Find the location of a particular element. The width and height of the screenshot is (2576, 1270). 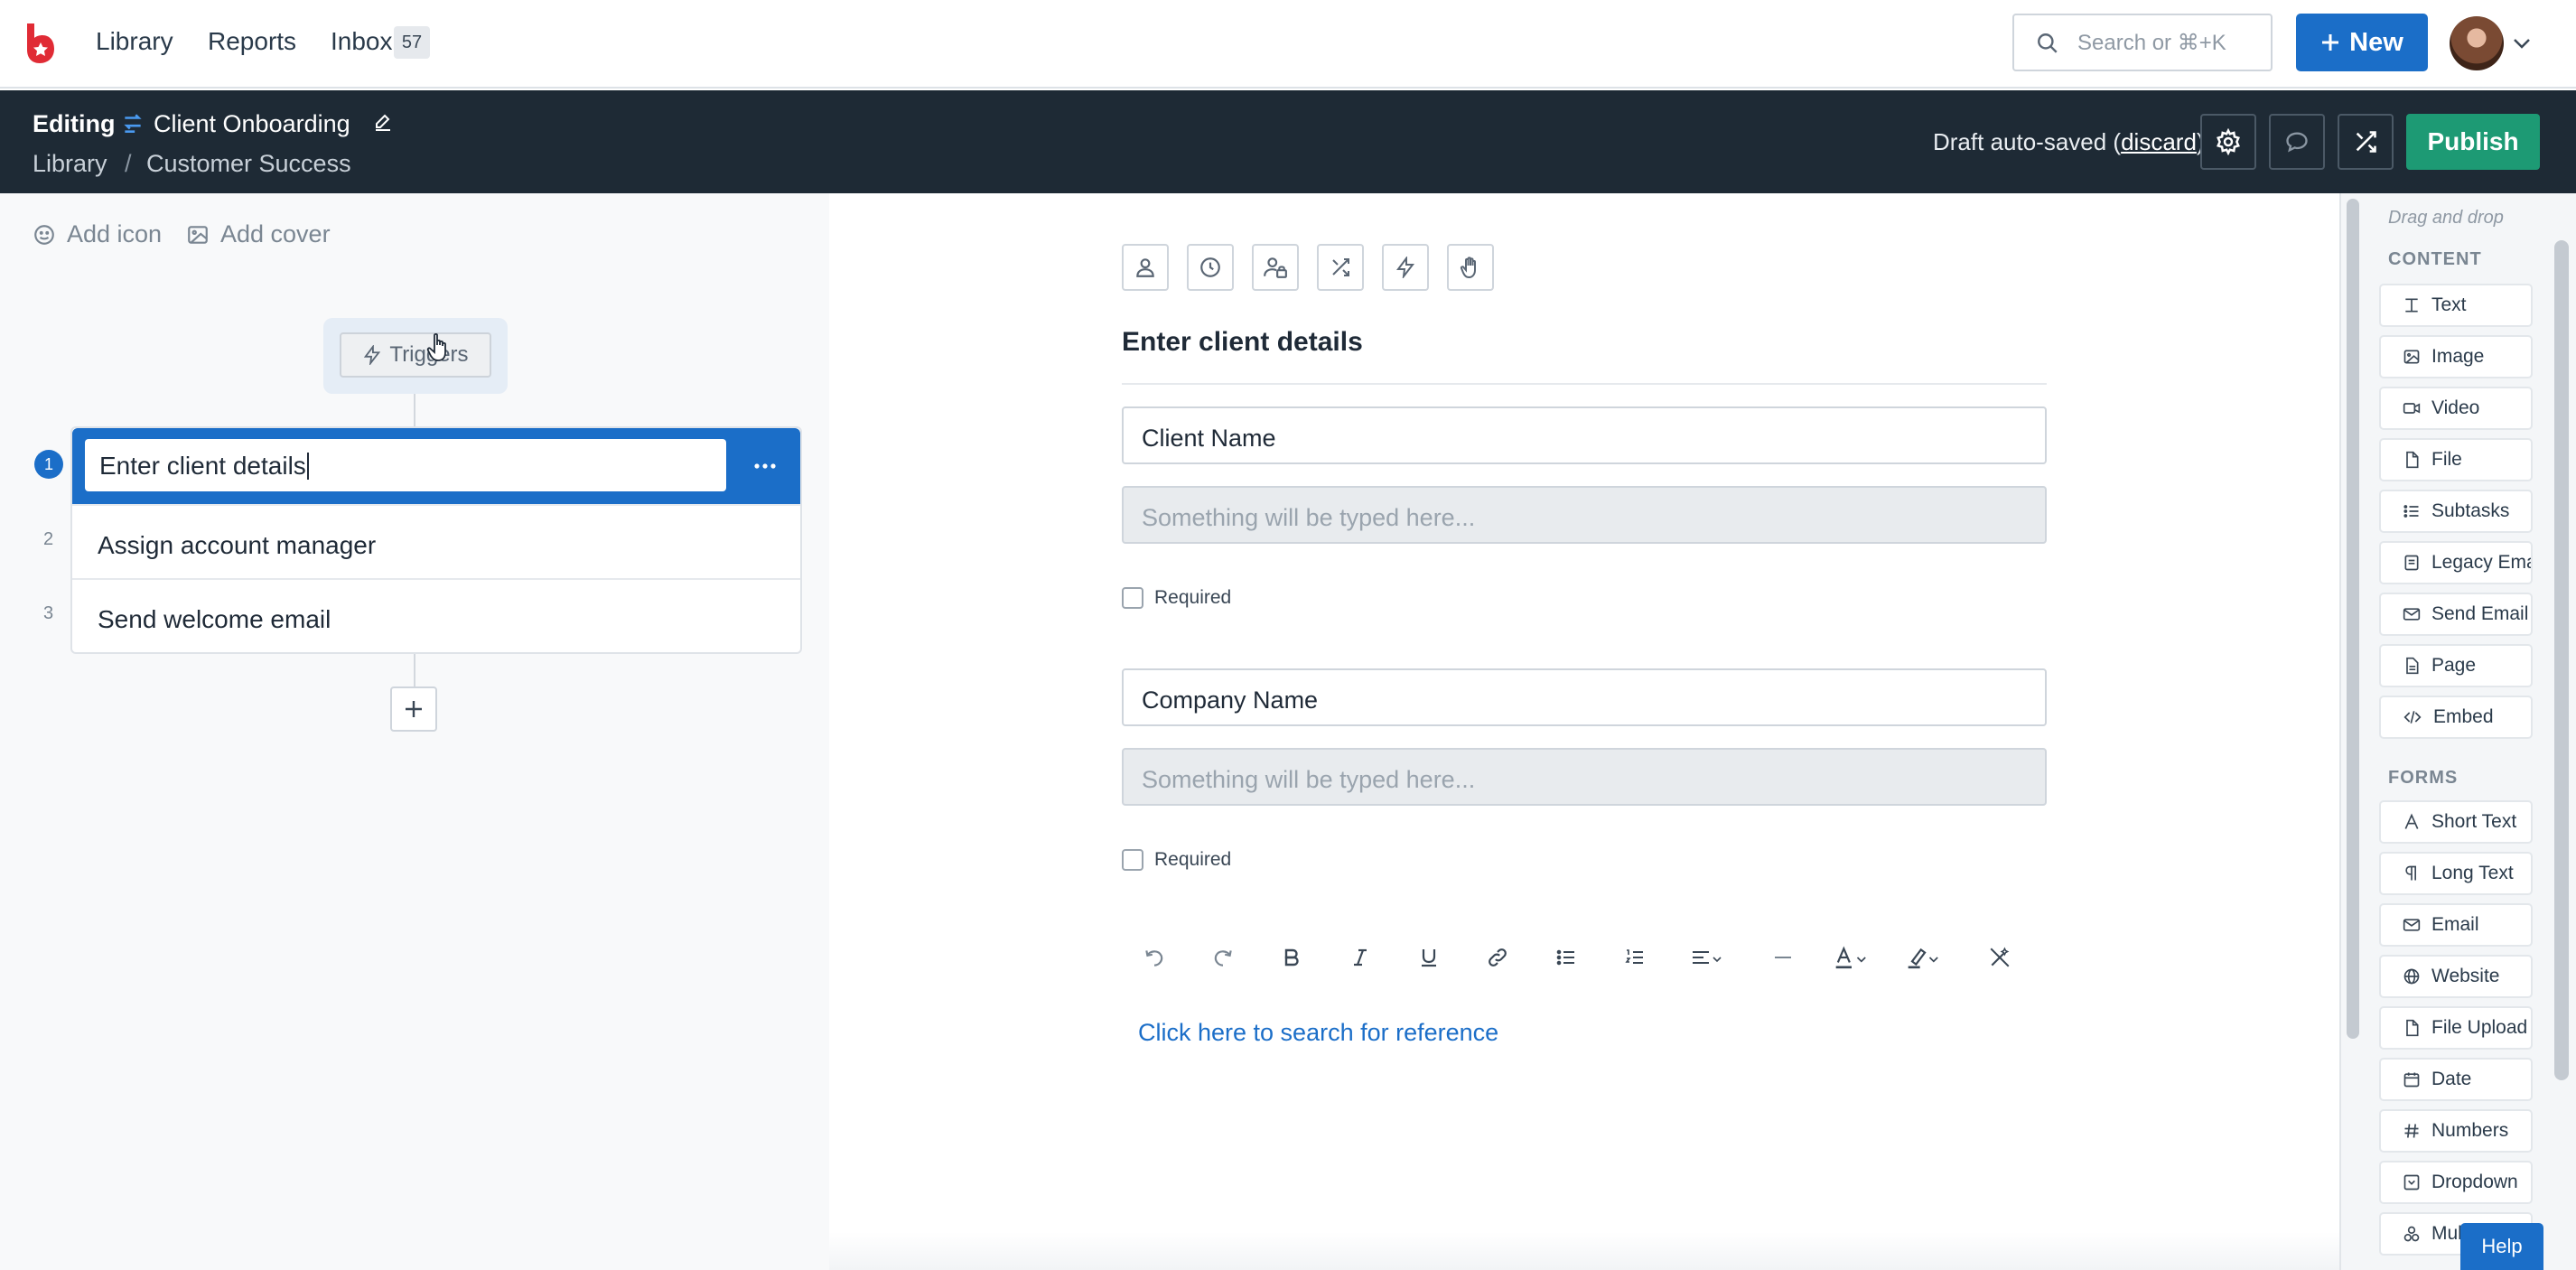

widget-file-upload: File Upload is located at coordinates (2456, 1028).